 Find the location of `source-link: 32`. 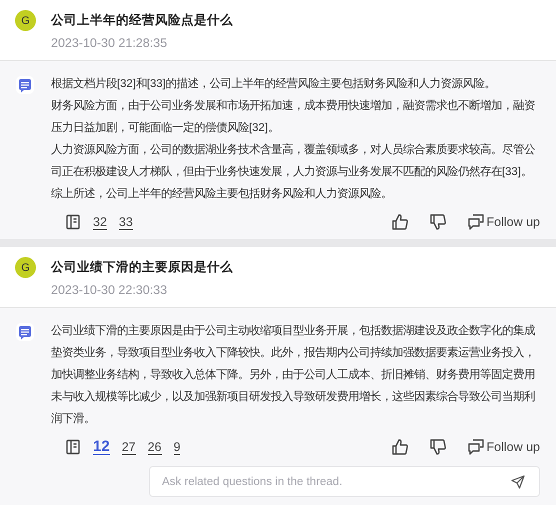

source-link: 32 is located at coordinates (100, 222).